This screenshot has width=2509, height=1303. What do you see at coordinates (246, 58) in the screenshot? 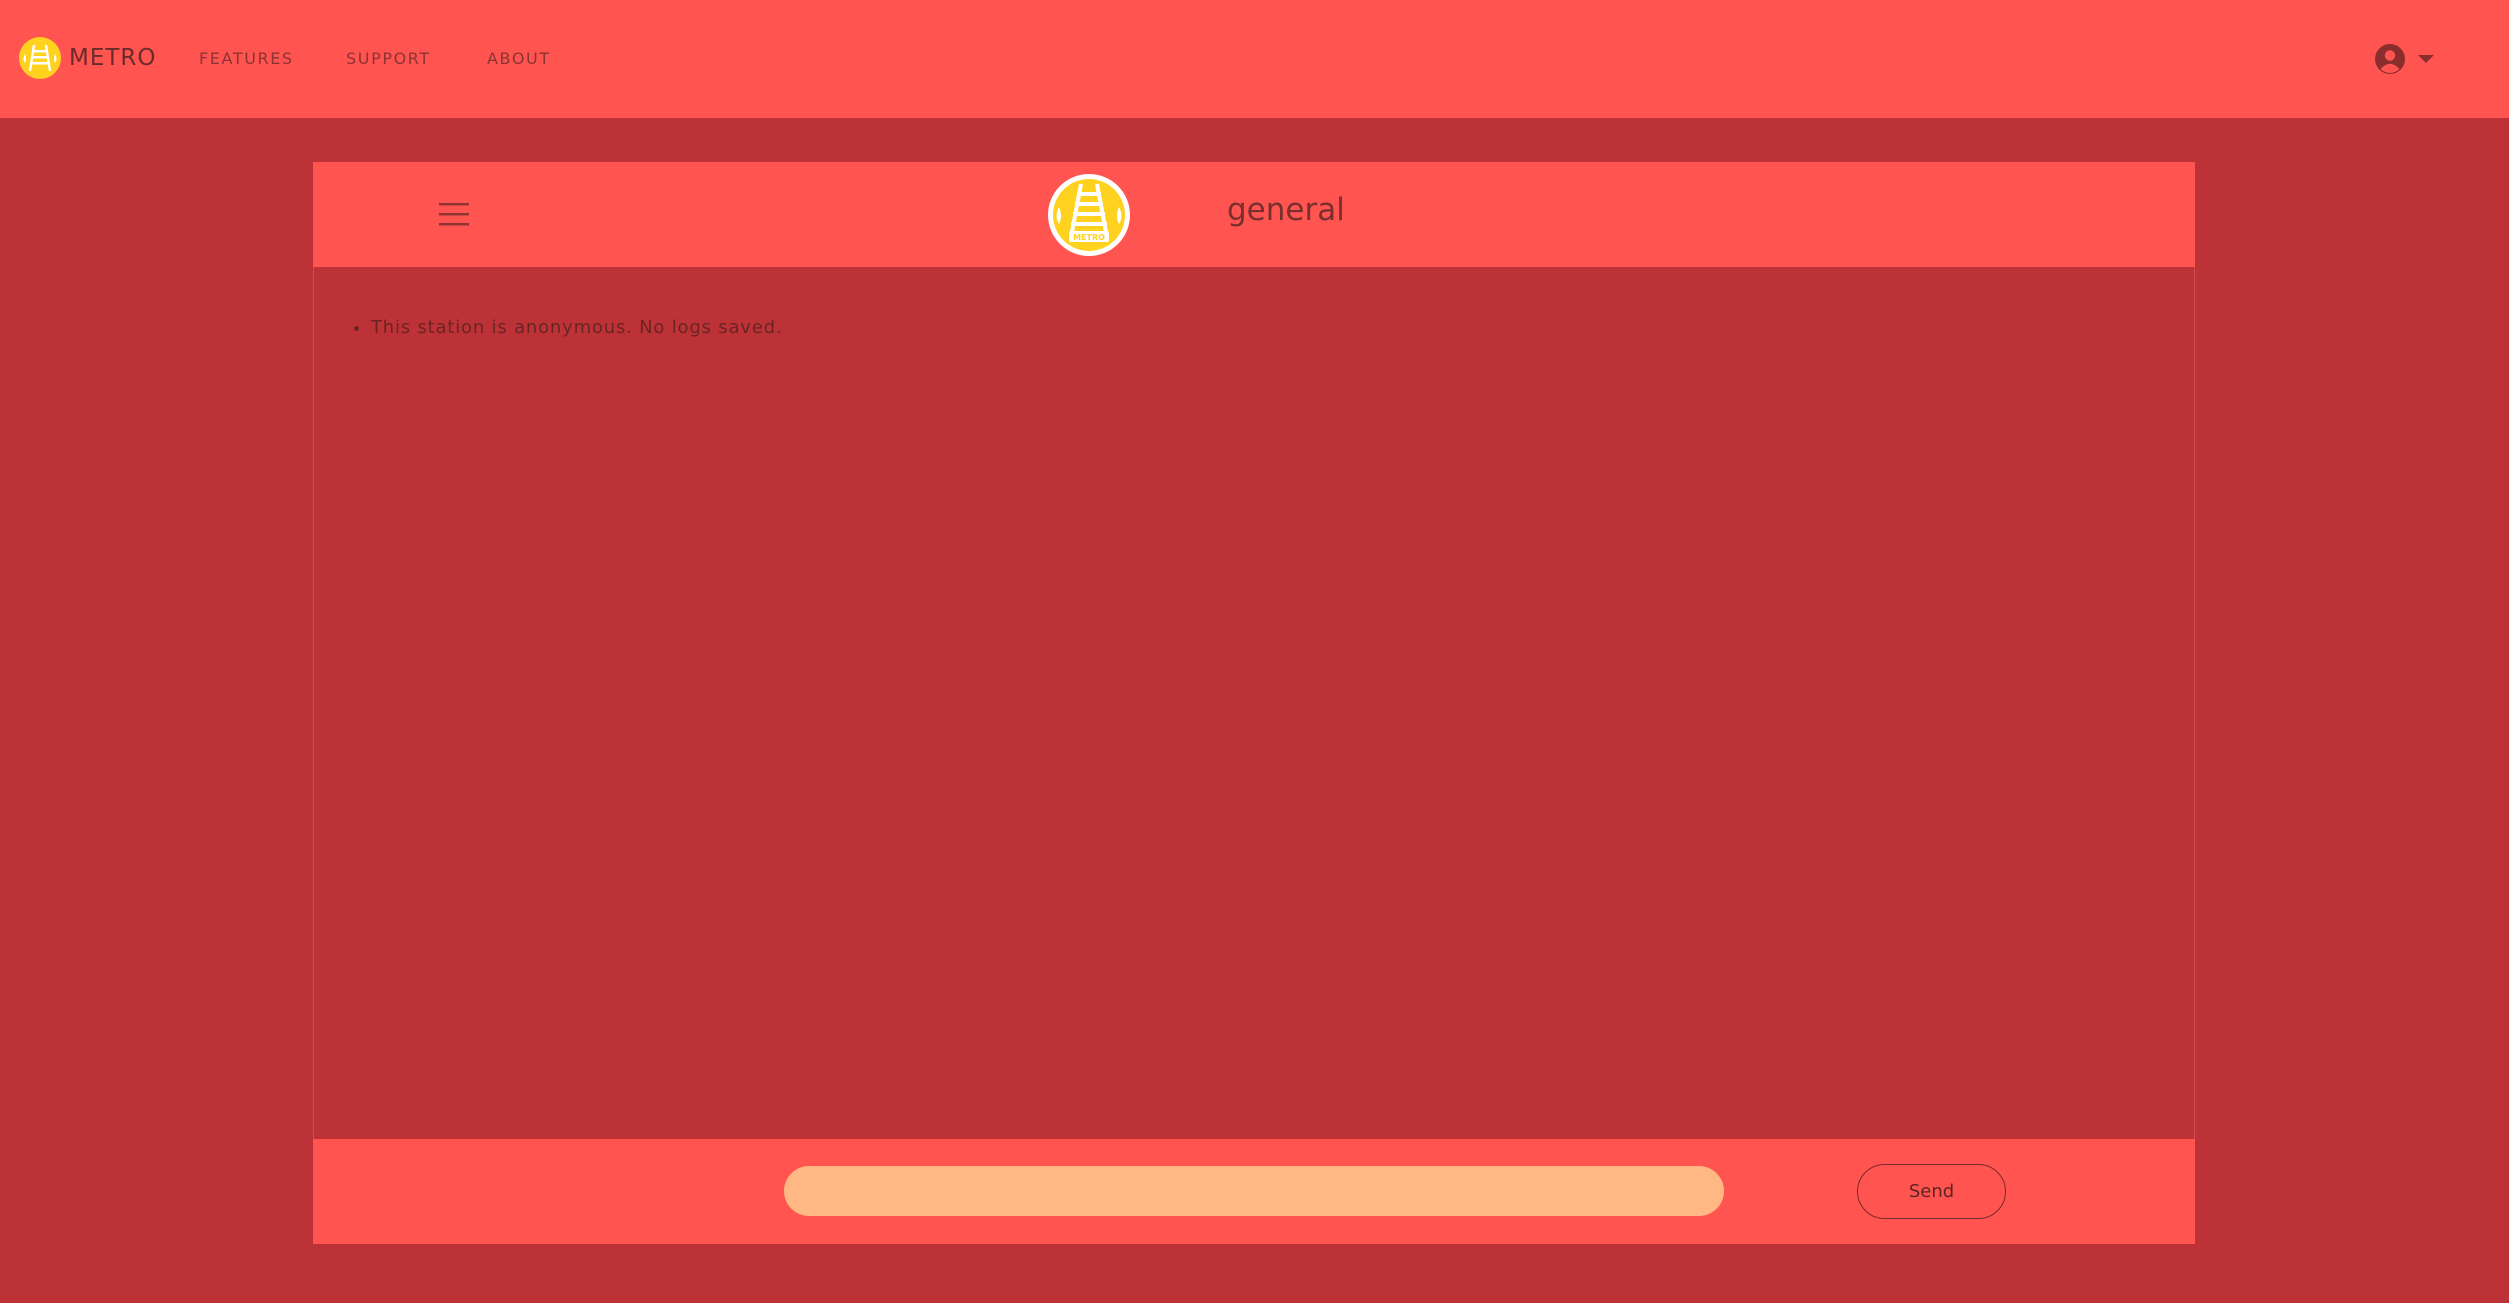
I see `nav-link-features: FEATURES` at bounding box center [246, 58].